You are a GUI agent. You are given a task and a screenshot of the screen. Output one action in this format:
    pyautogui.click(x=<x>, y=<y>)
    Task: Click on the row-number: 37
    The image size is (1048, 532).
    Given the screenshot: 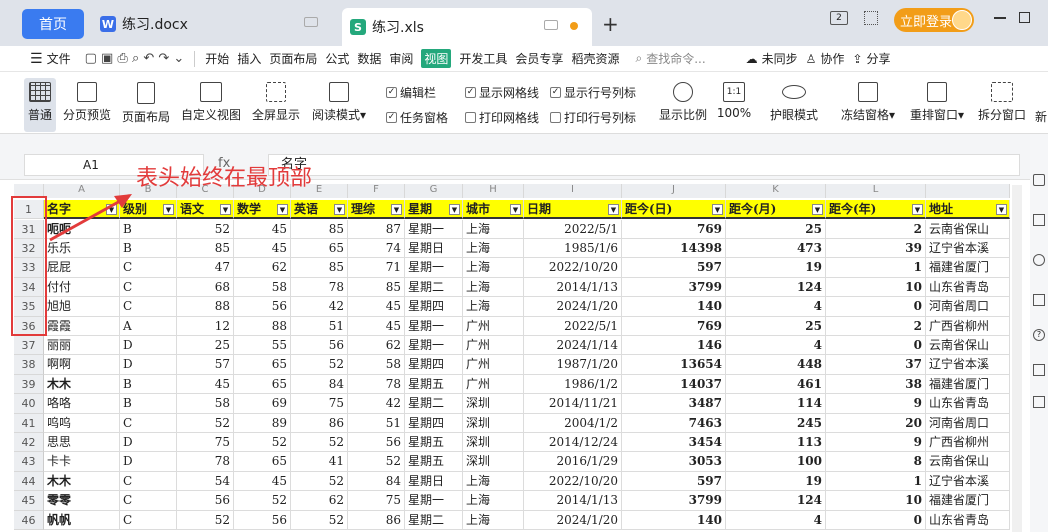 What is the action you would take?
    pyautogui.click(x=29, y=346)
    